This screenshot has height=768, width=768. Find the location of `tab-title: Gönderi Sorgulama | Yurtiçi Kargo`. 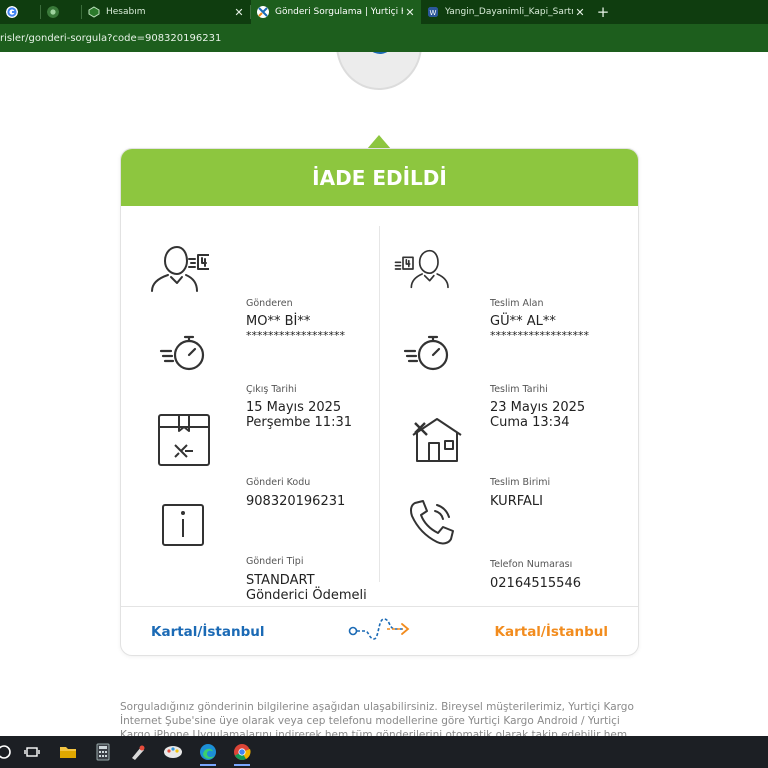

tab-title: Gönderi Sorgulama | Yurtiçi Kargo is located at coordinates (339, 12).